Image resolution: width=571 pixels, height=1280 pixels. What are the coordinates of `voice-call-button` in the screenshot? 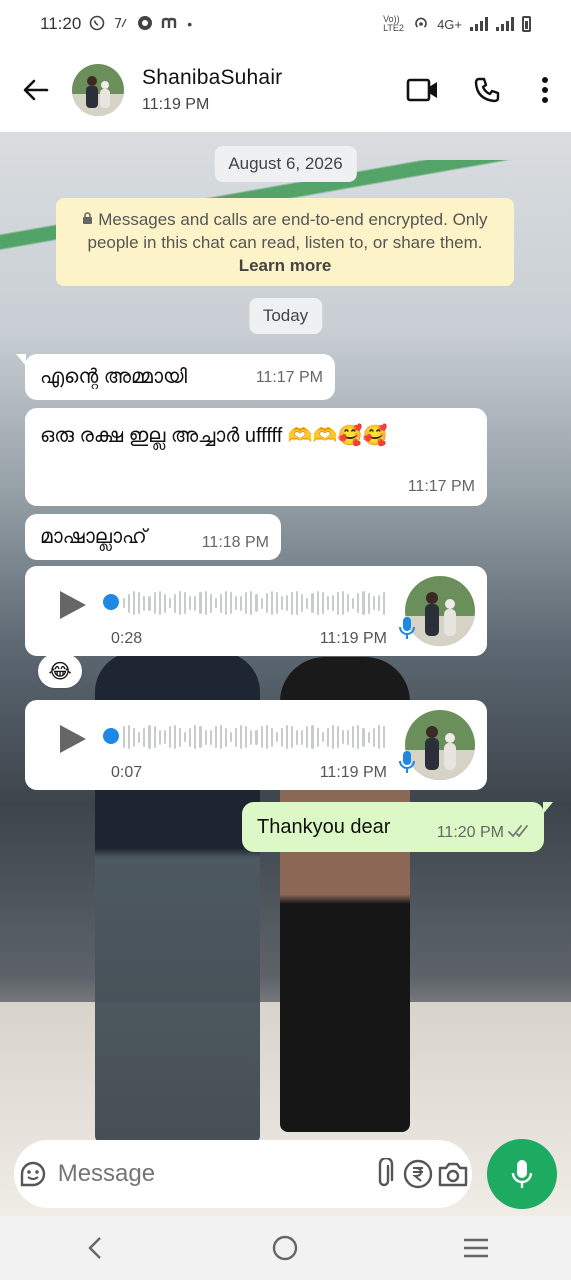 It's located at (487, 90).